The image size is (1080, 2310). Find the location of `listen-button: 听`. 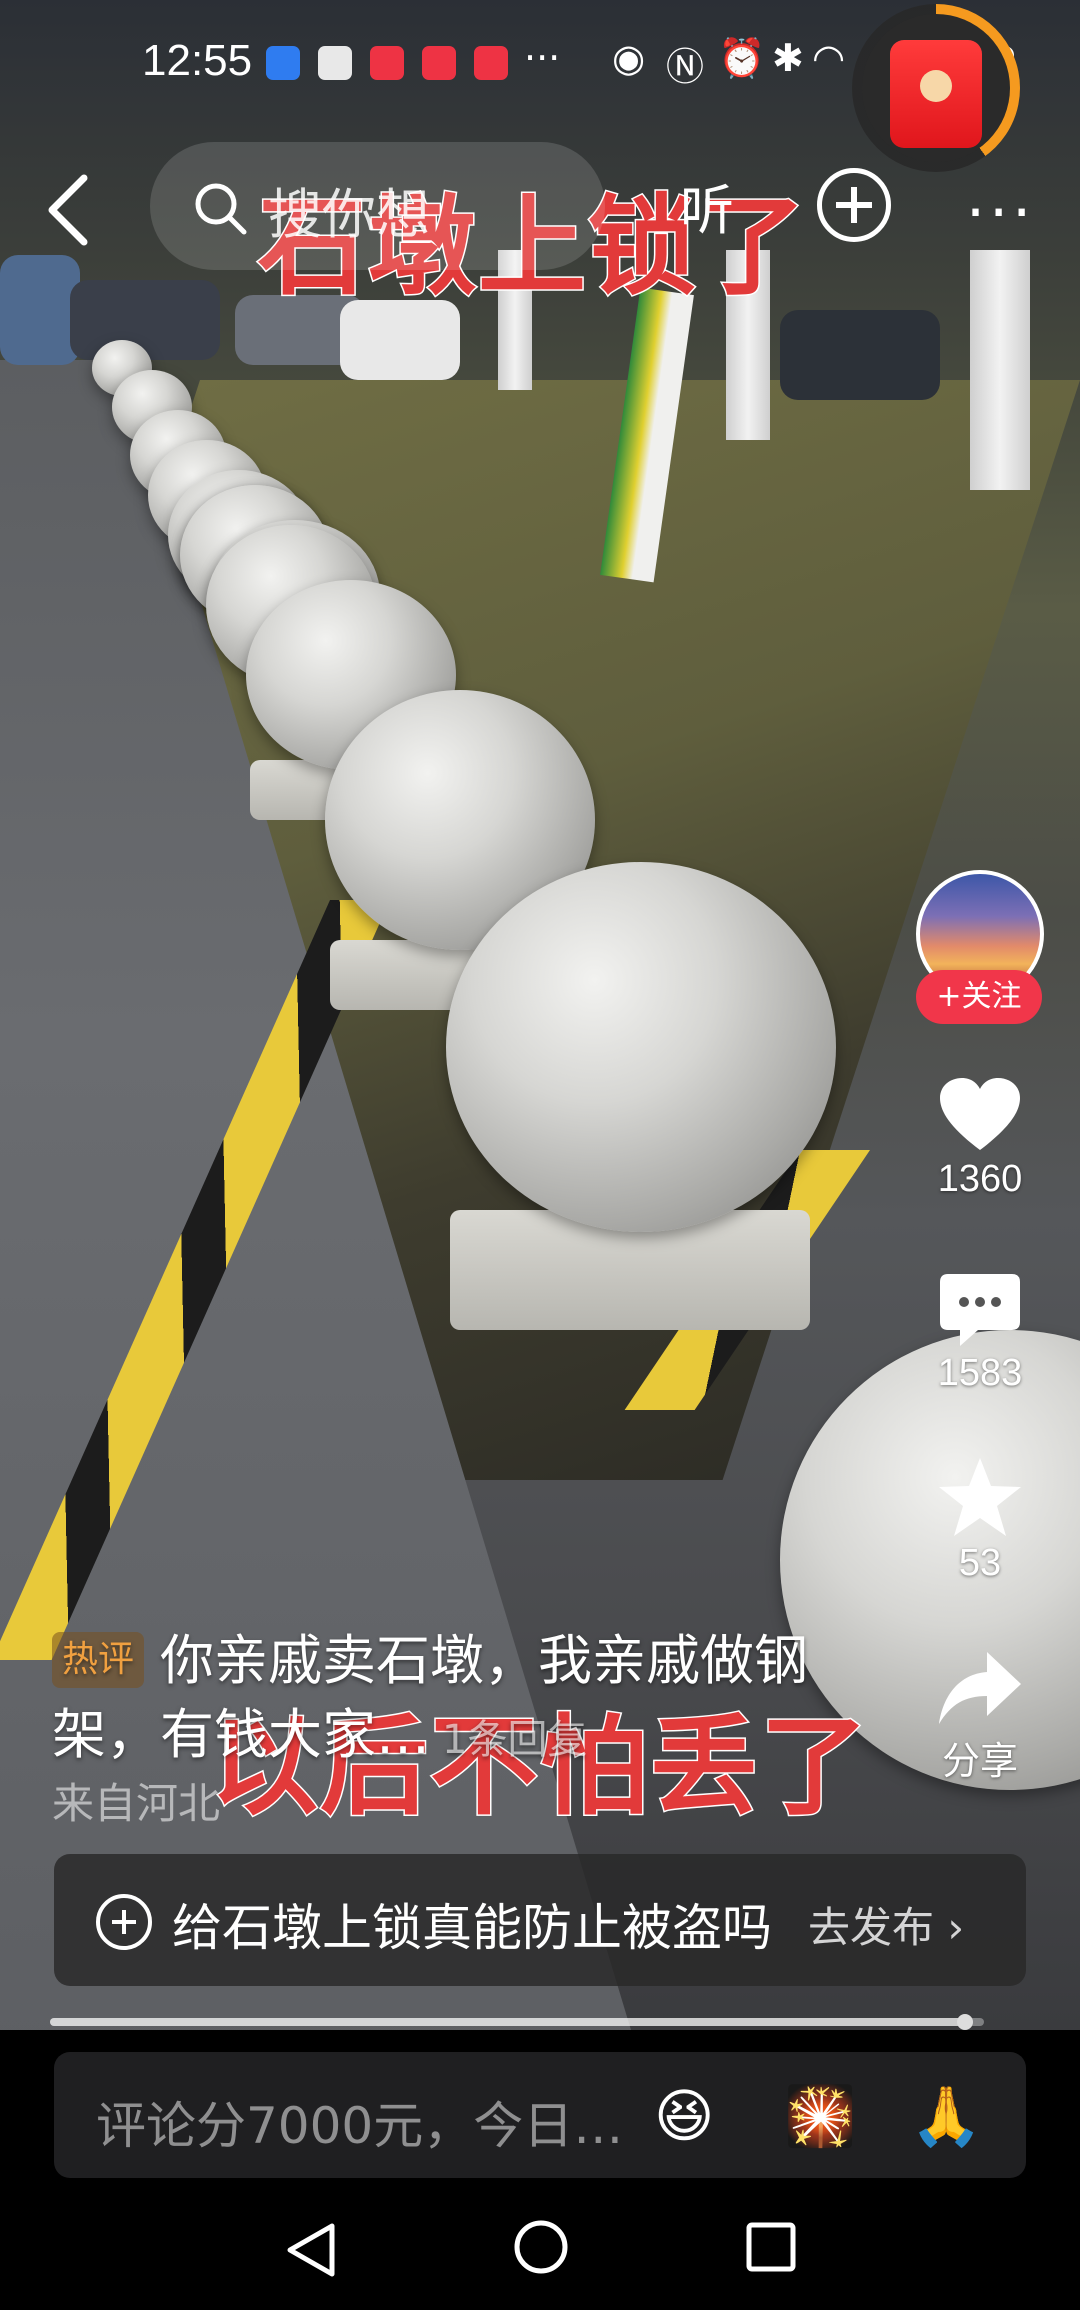

listen-button: 听 is located at coordinates (707, 205).